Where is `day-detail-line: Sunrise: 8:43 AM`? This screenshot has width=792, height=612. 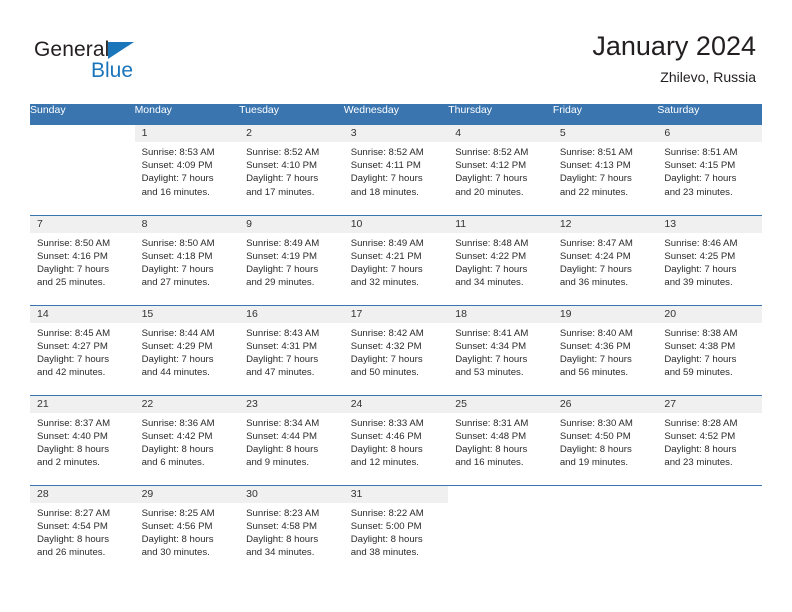
day-detail-line: Sunrise: 8:43 AM is located at coordinates (283, 333).